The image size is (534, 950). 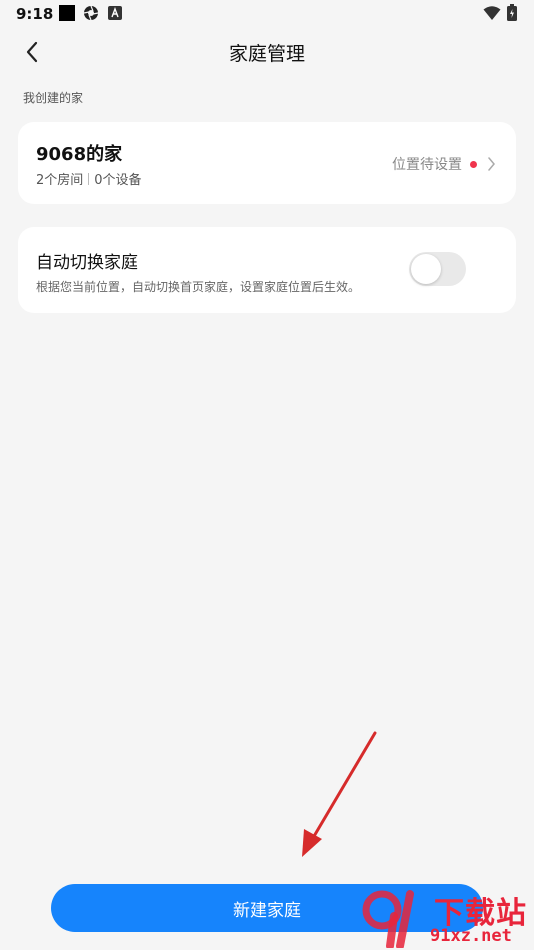 I want to click on aperture-icon, so click(x=91, y=13).